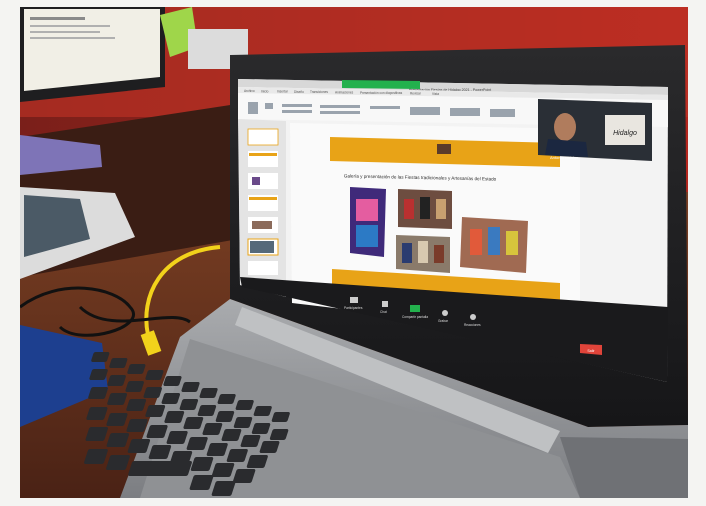 The height and width of the screenshot is (506, 706). Describe the element at coordinates (625, 133) in the screenshot. I see `participant-badge: Hidalgo` at that location.